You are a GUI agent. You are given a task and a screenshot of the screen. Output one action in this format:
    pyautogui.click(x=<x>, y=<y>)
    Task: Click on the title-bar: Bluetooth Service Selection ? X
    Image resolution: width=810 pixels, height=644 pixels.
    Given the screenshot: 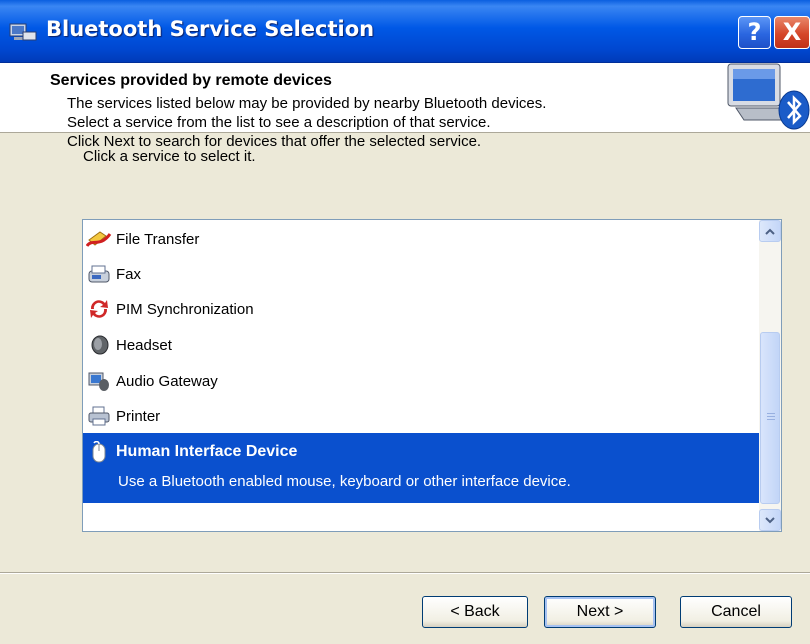 What is the action you would take?
    pyautogui.click(x=405, y=31)
    